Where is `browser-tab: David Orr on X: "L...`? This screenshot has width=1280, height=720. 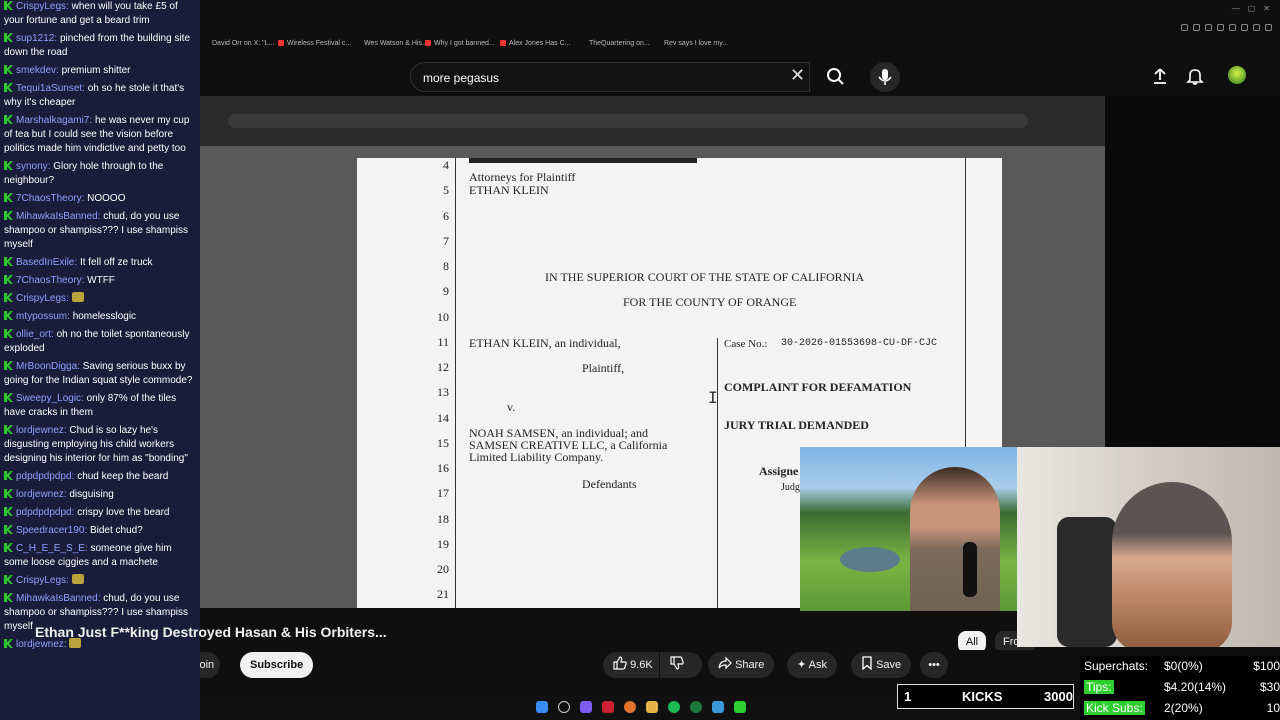
browser-tab: David Orr on X: "L... is located at coordinates (238, 43).